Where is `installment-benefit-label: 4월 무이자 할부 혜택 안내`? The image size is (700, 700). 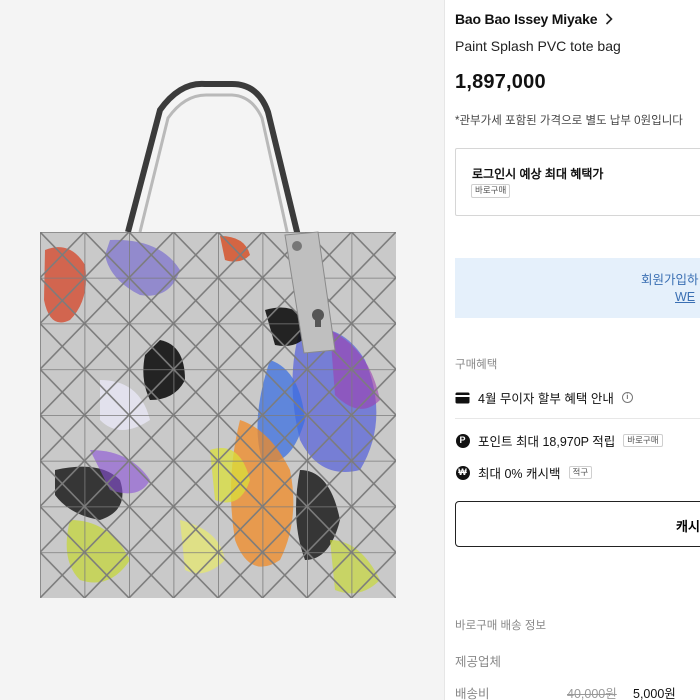
installment-benefit-label: 4월 무이자 할부 혜택 안내 is located at coordinates (546, 399).